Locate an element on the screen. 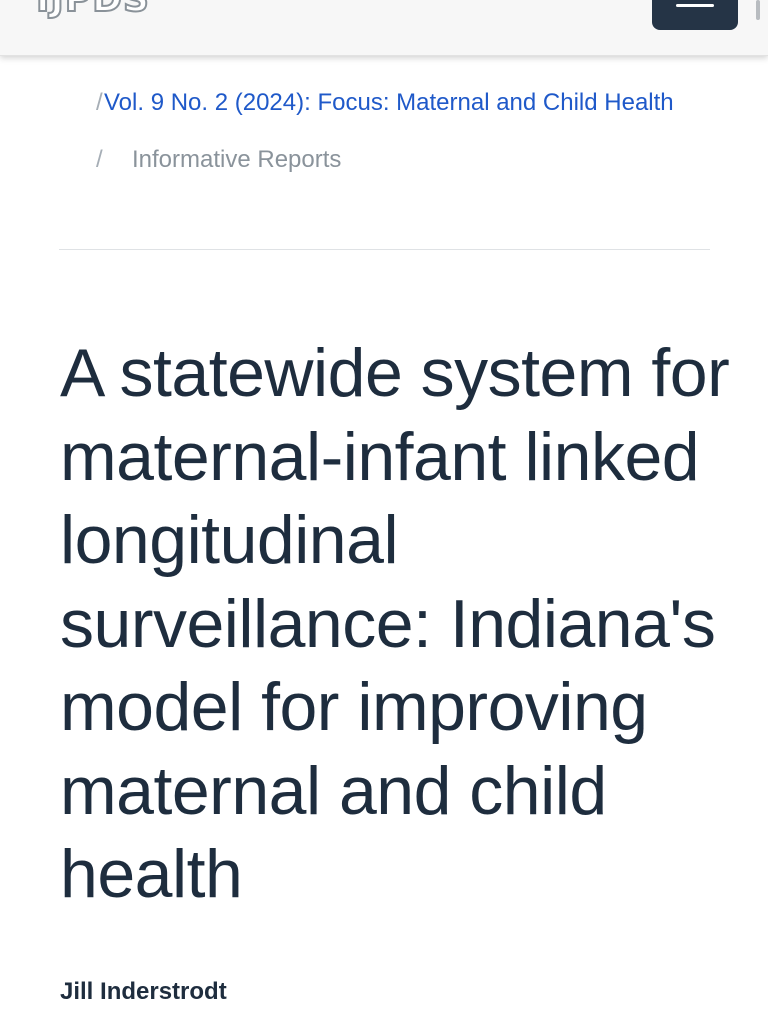  site-header: IJPDS is located at coordinates (384, 28).